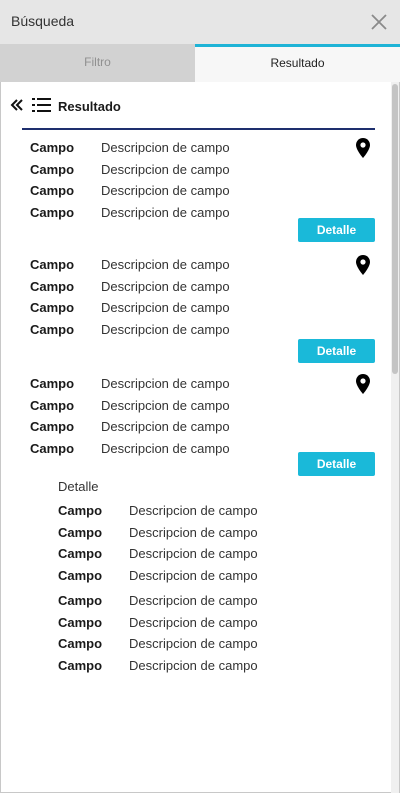  I want to click on detail-title: Detalle, so click(78, 486).